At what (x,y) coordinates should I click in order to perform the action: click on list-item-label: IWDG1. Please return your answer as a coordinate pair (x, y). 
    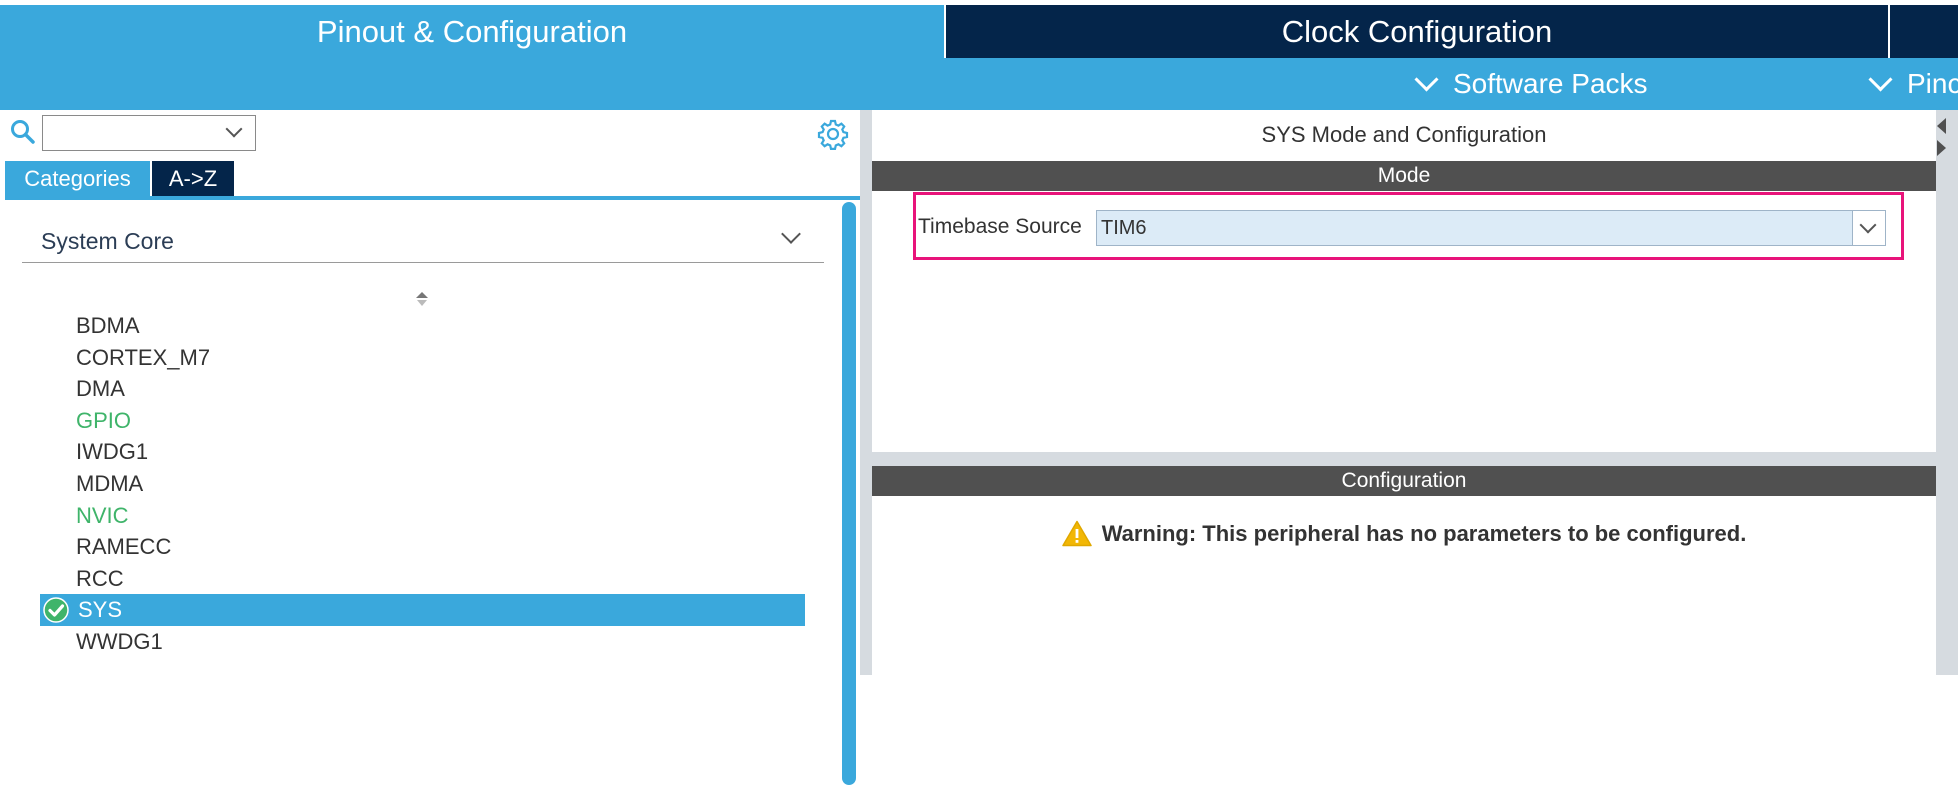
    Looking at the image, I should click on (112, 452).